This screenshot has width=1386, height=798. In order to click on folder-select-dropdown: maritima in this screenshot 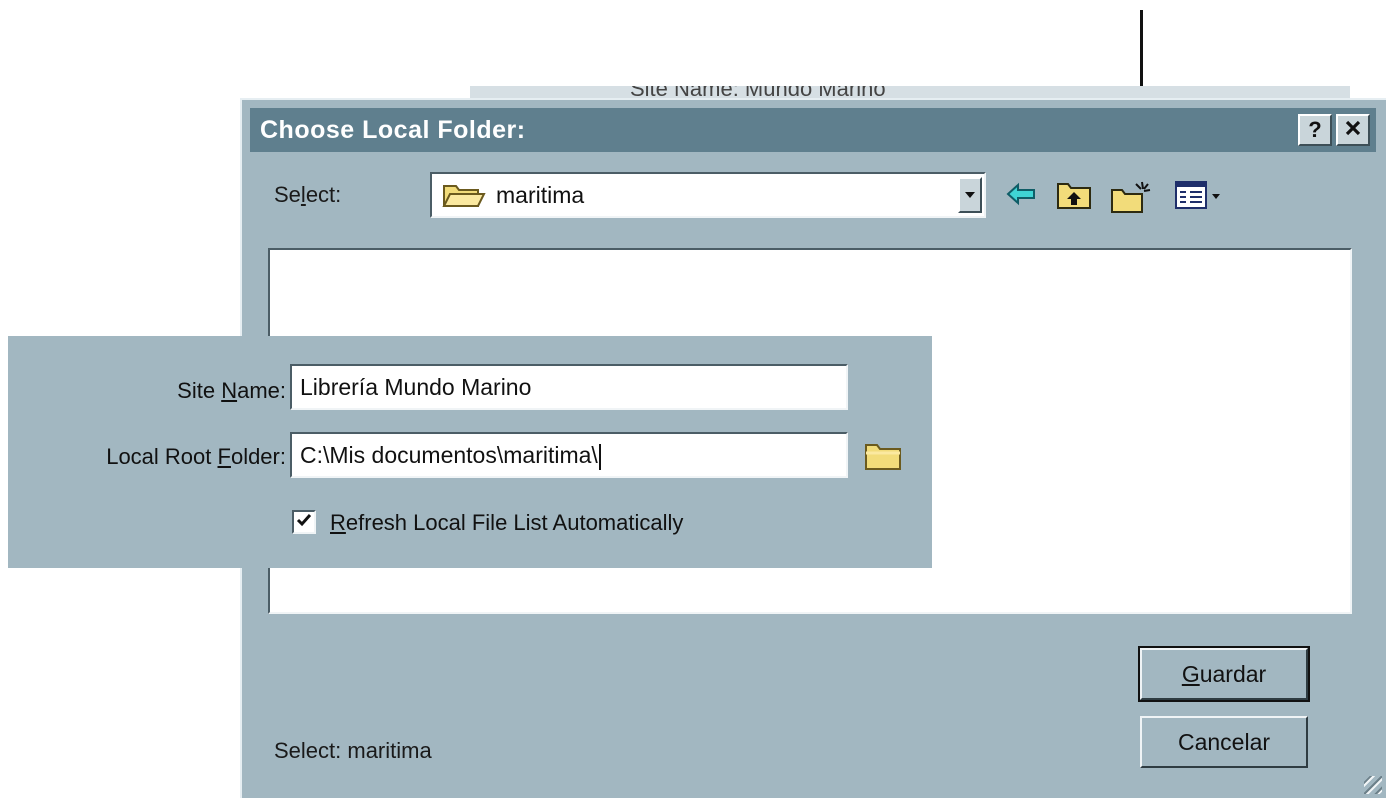, I will do `click(708, 195)`.